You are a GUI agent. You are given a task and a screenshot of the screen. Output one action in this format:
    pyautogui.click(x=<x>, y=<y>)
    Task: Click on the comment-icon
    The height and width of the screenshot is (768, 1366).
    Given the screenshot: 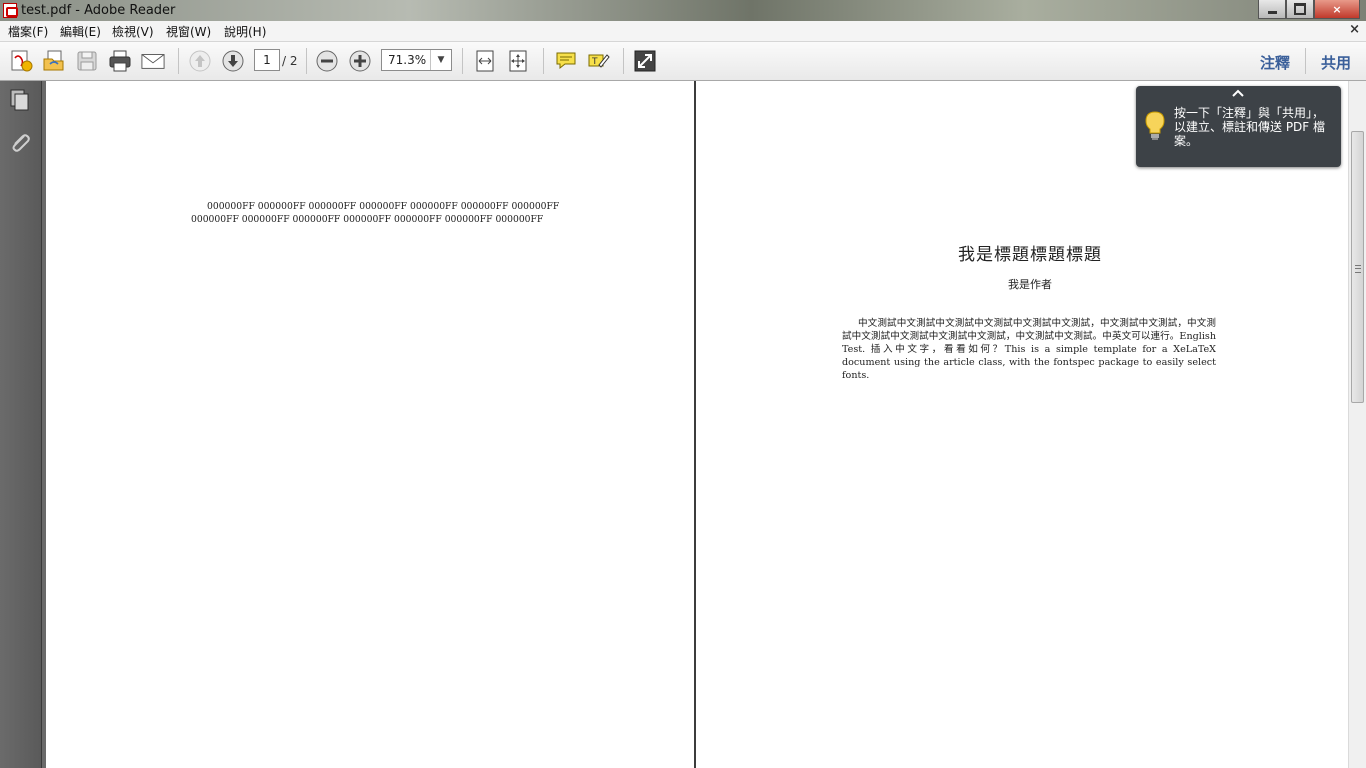 What is the action you would take?
    pyautogui.click(x=566, y=61)
    